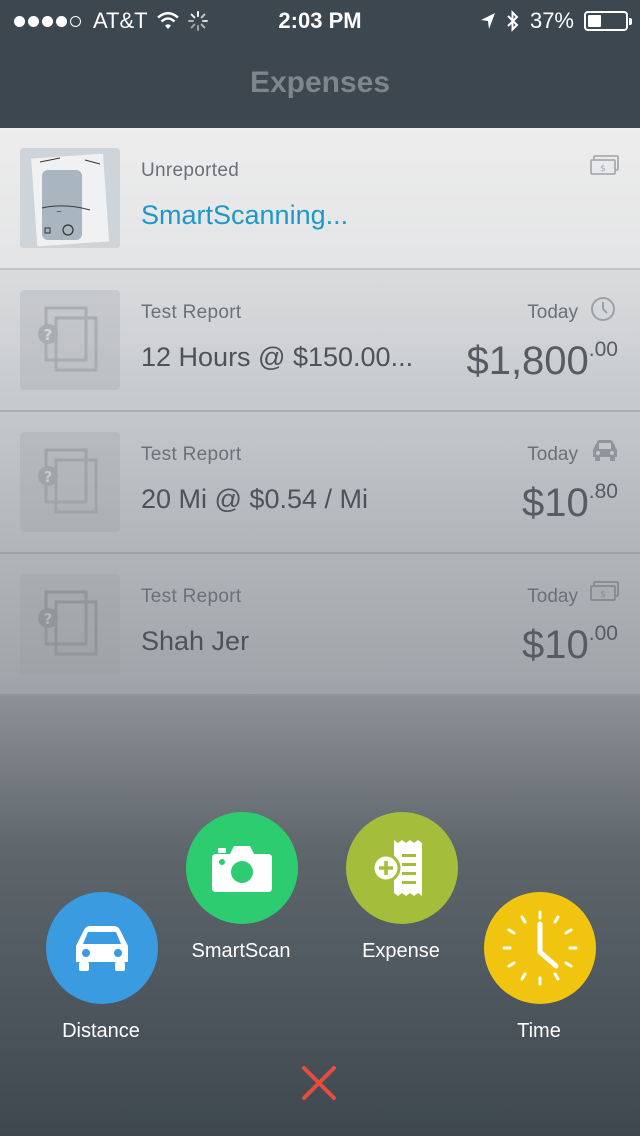 This screenshot has width=640, height=1136. What do you see at coordinates (570, 644) in the screenshot?
I see `expense-amount: $10.00` at bounding box center [570, 644].